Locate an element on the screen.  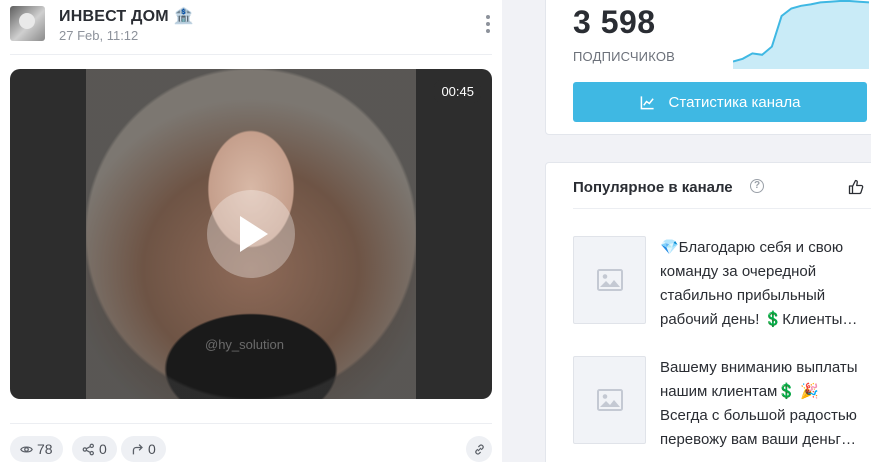
subscribers-sparkline is located at coordinates (801, 34).